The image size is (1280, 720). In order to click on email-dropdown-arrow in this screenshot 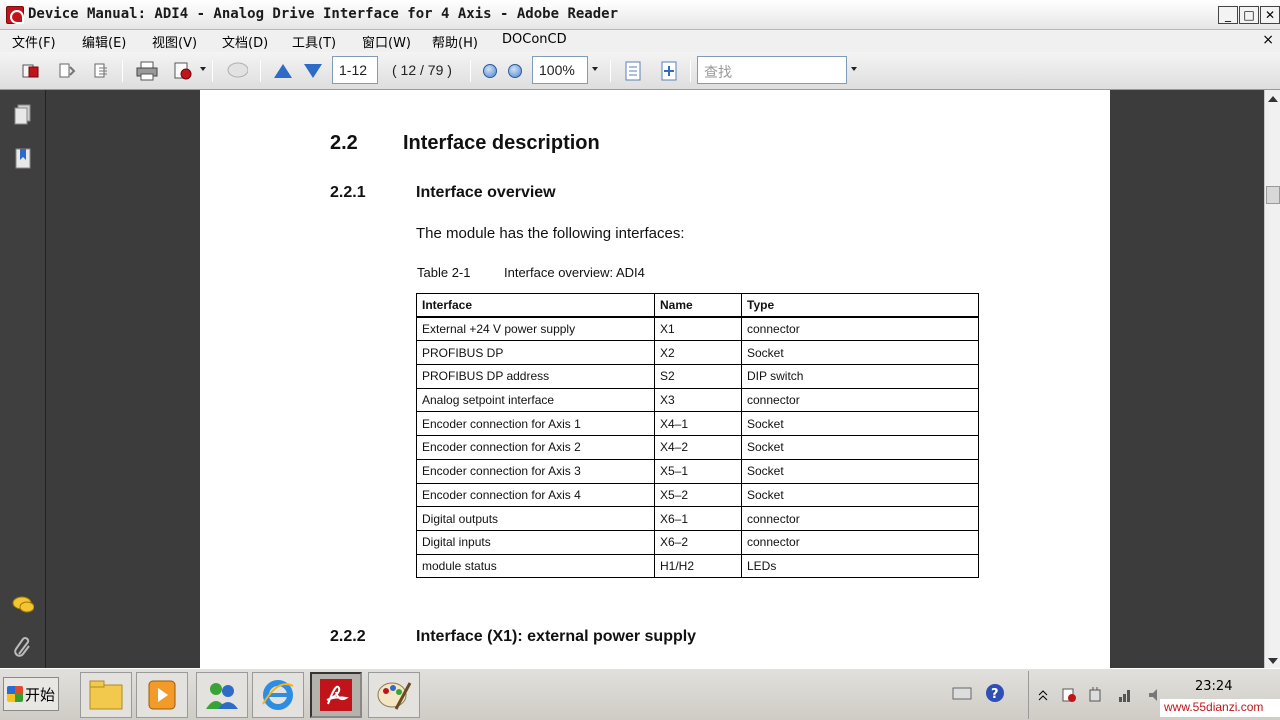, I will do `click(203, 69)`.